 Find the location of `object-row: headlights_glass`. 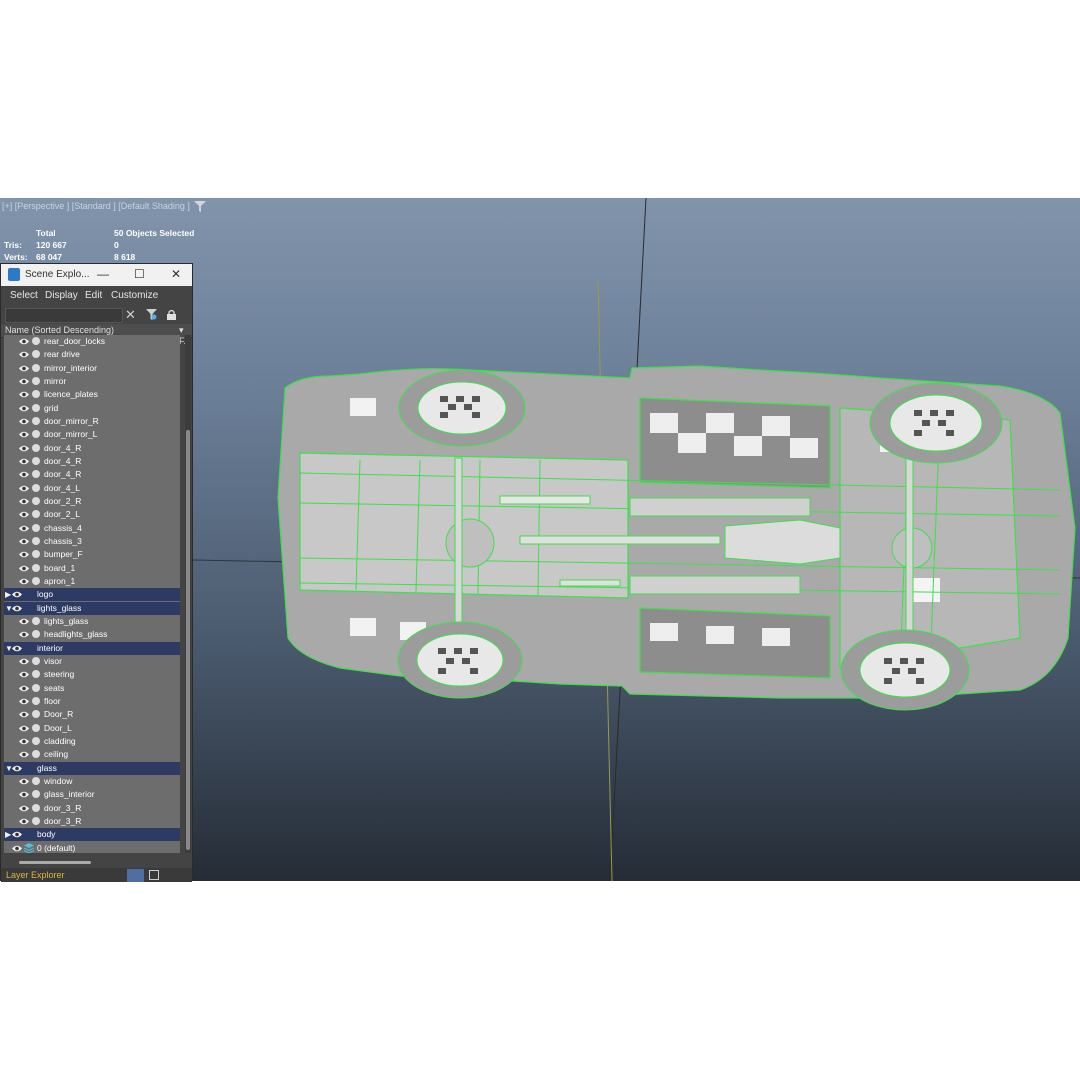

object-row: headlights_glass is located at coordinates (92, 634).